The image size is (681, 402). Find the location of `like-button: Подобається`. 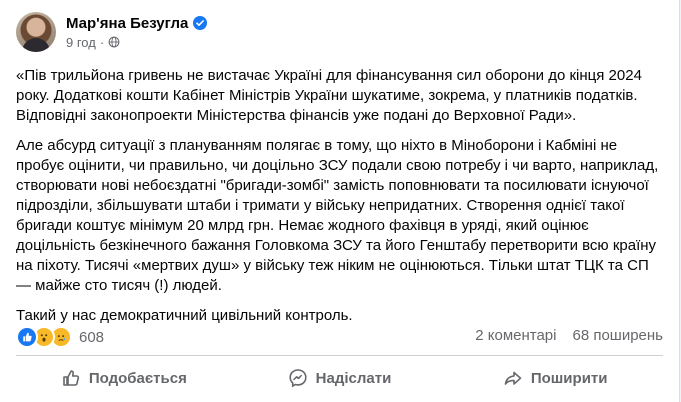

like-button: Подобається is located at coordinates (124, 378).